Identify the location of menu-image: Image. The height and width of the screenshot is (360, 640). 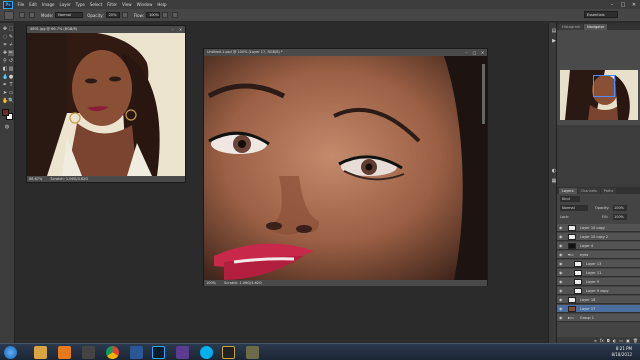
(48, 4).